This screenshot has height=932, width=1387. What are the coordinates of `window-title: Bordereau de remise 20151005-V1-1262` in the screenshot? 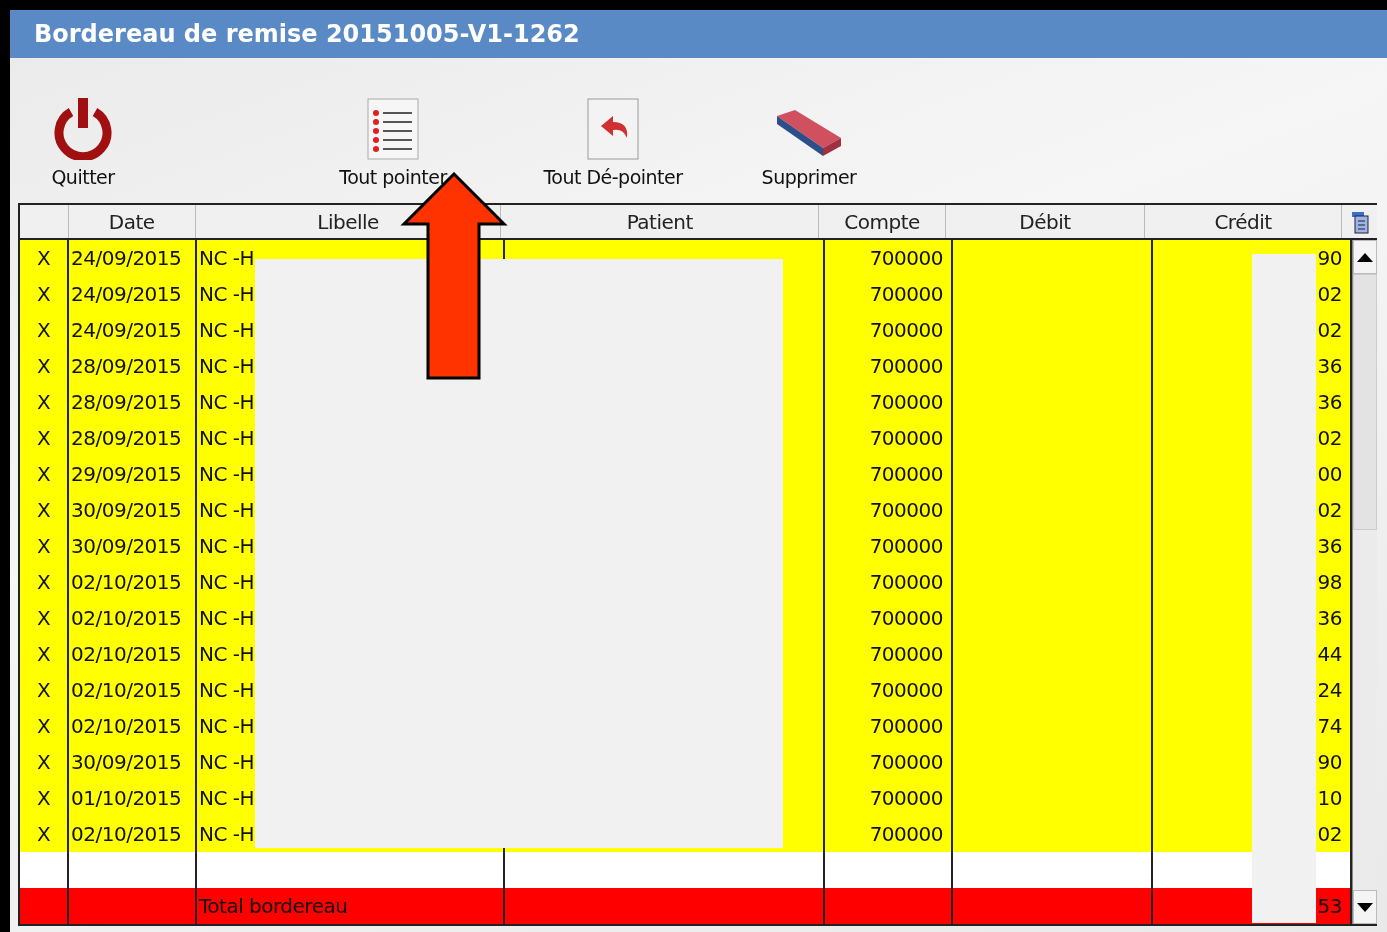 It's located at (307, 34).